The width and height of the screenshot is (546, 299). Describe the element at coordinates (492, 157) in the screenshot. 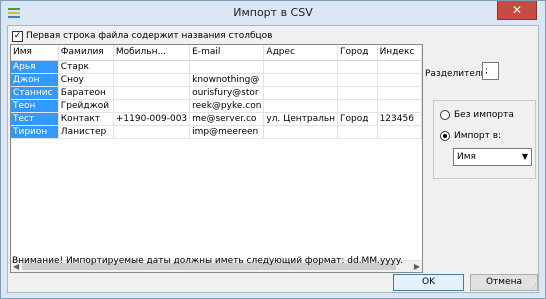

I see `target-field-select: Имя ▼` at that location.